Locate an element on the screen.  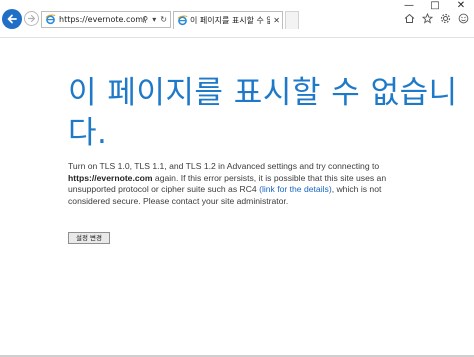
favorites-star-icon is located at coordinates (427, 18).